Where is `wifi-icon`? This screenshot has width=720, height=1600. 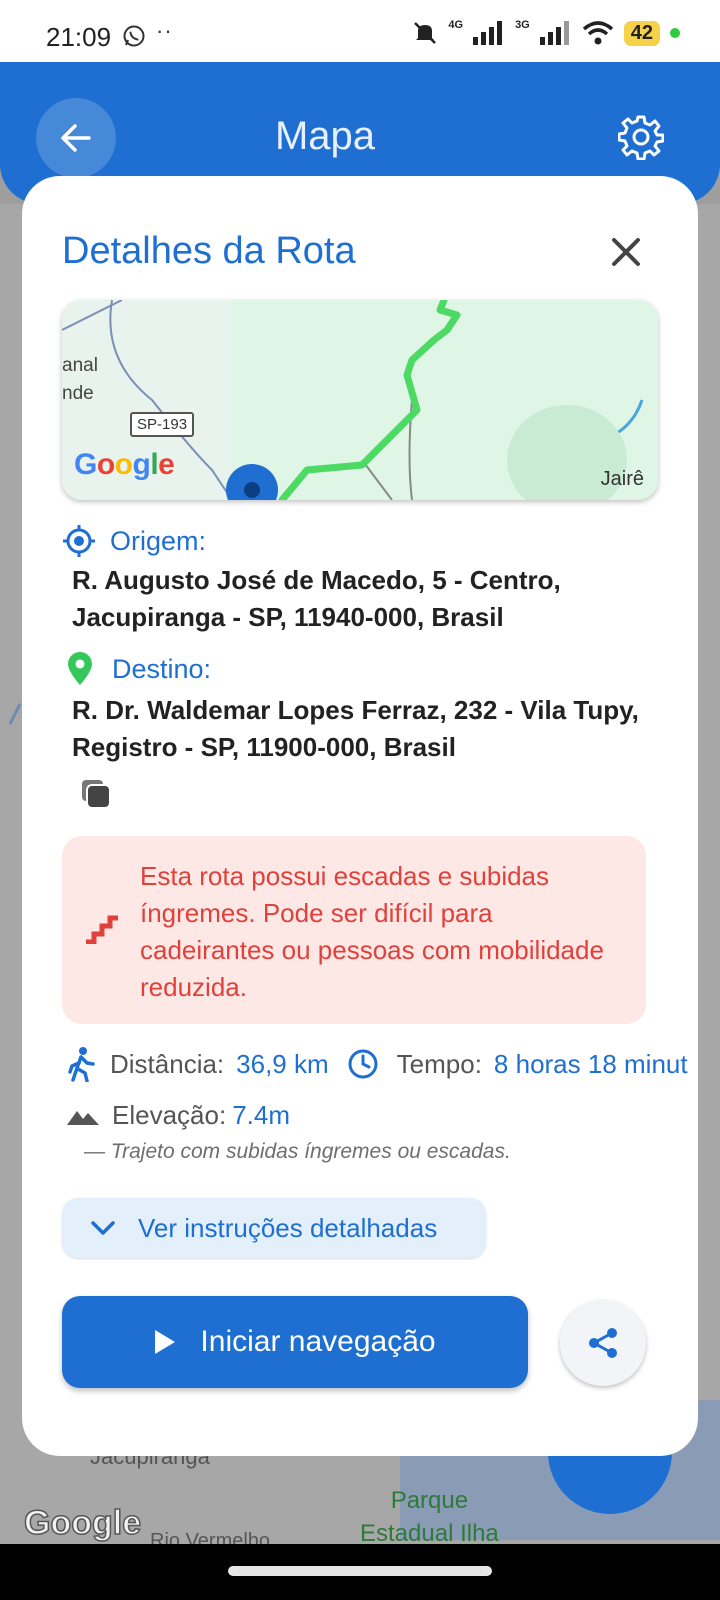 wifi-icon is located at coordinates (597, 33).